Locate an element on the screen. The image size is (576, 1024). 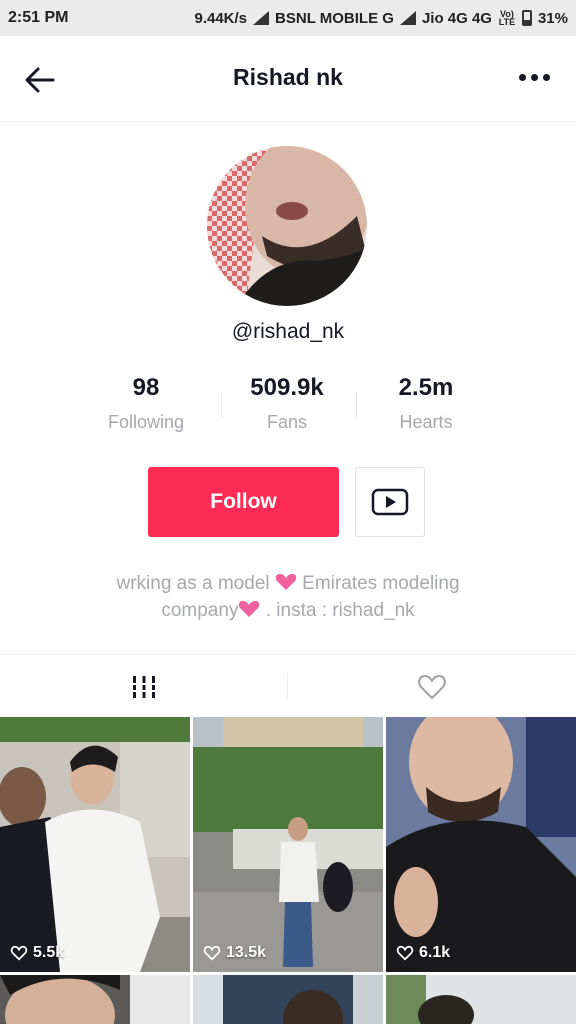
top-nav-bar: Rishad nk is located at coordinates (288, 79).